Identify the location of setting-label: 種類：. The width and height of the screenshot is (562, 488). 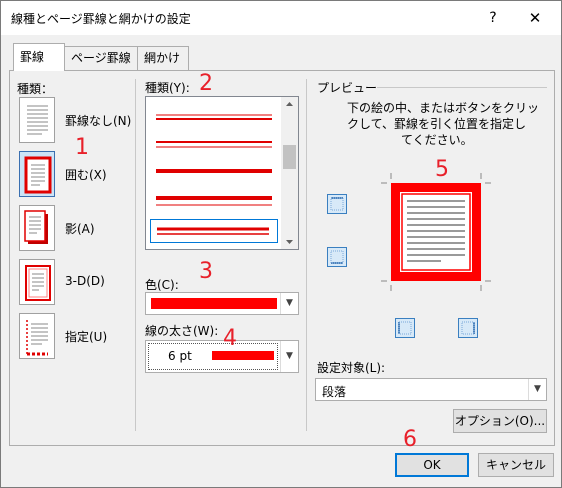
(35, 89).